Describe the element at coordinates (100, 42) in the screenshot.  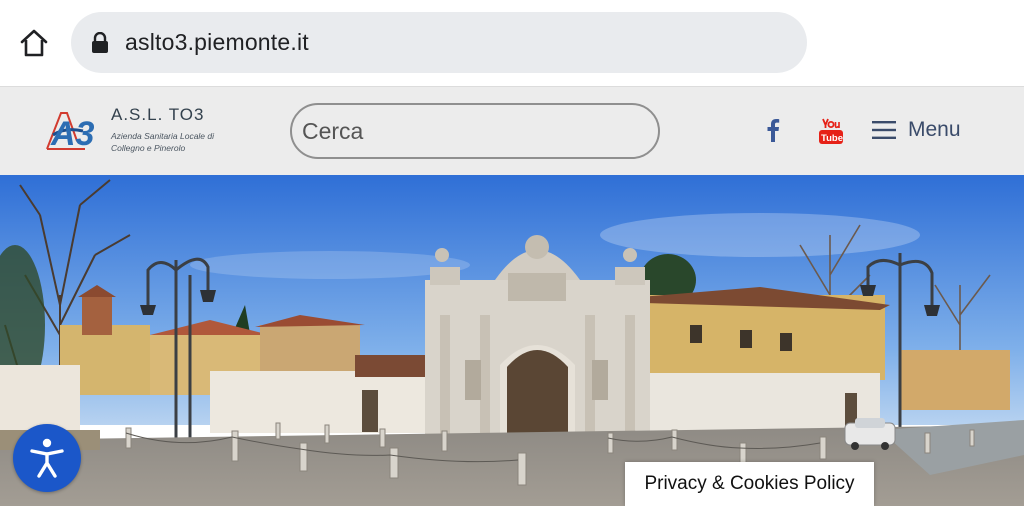
I see `lock-icon` at that location.